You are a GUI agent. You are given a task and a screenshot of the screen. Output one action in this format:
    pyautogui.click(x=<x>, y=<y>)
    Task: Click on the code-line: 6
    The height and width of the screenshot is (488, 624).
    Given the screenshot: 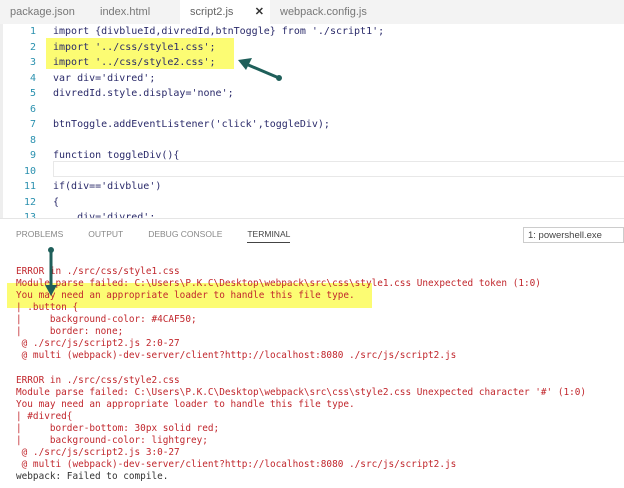 What is the action you would take?
    pyautogui.click(x=28, y=110)
    